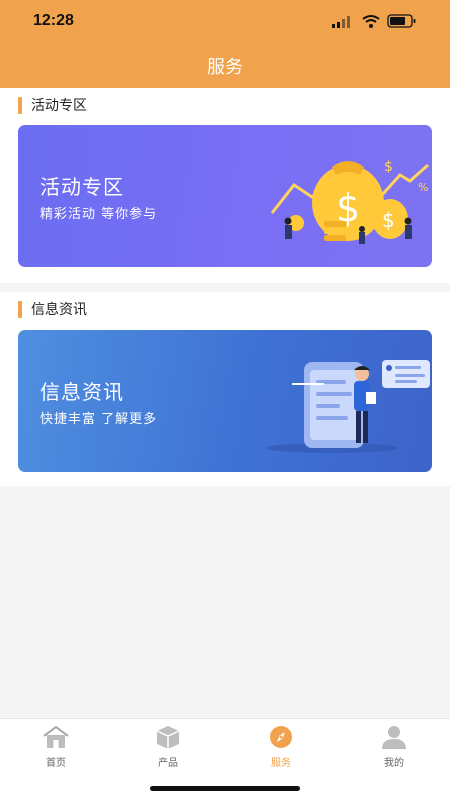  I want to click on wifi-icon, so click(371, 21).